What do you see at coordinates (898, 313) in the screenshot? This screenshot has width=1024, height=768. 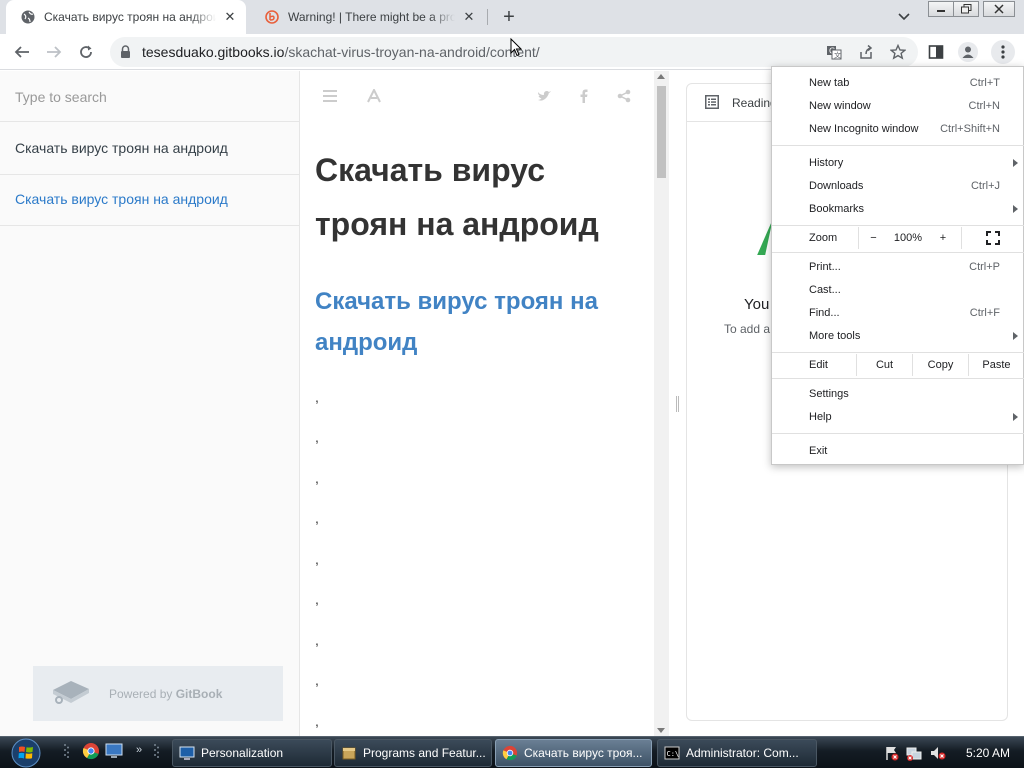 I see `menu-item-find: Find... Ctrl+F` at bounding box center [898, 313].